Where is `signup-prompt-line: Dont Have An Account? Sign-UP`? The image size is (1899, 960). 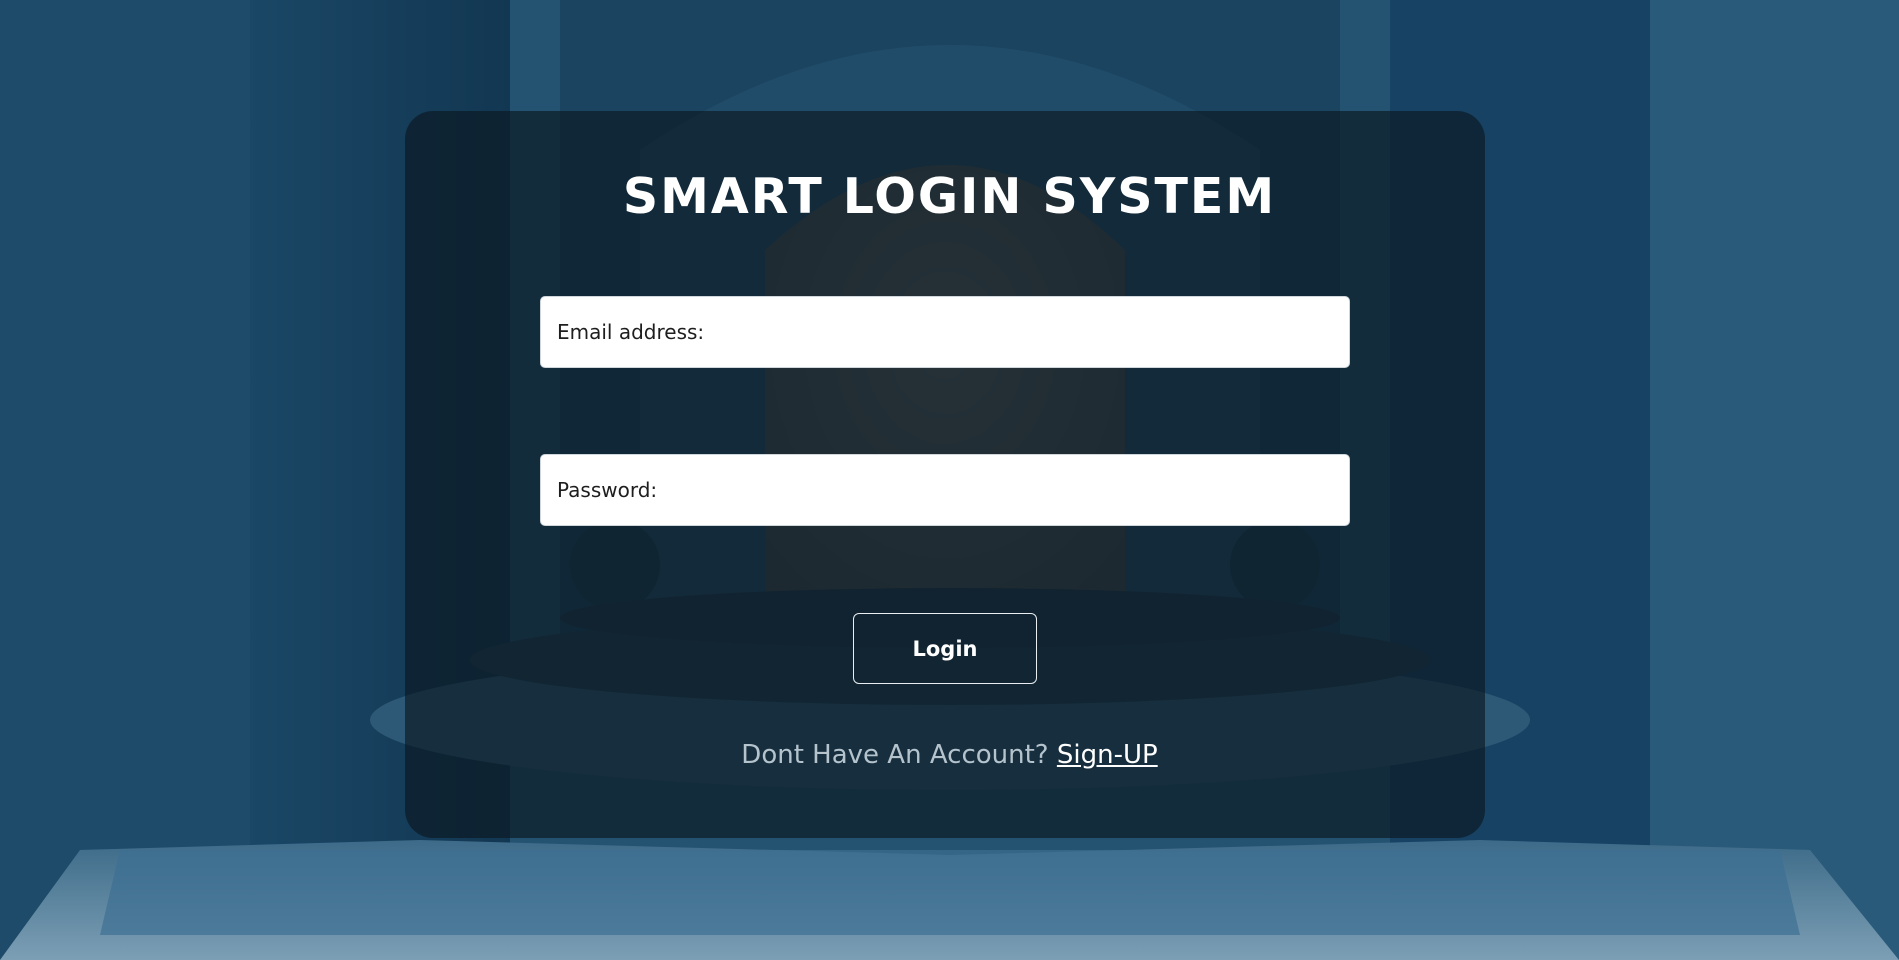 signup-prompt-line: Dont Have An Account? Sign-UP is located at coordinates (949, 755).